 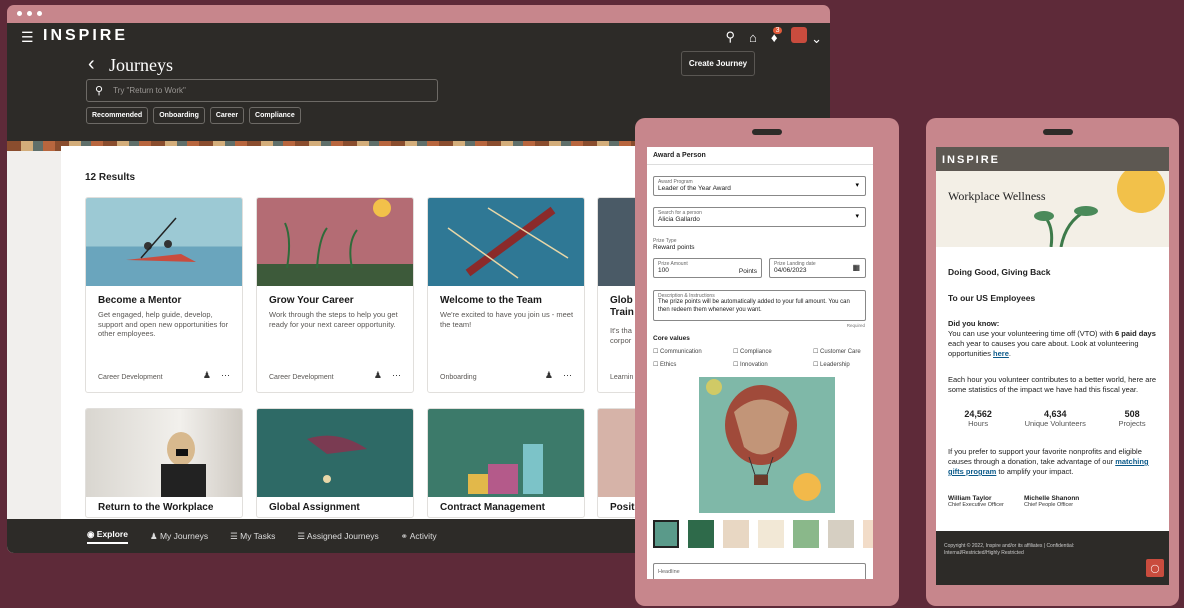 I want to click on back-arrow-icon: ‹, so click(x=91, y=64).